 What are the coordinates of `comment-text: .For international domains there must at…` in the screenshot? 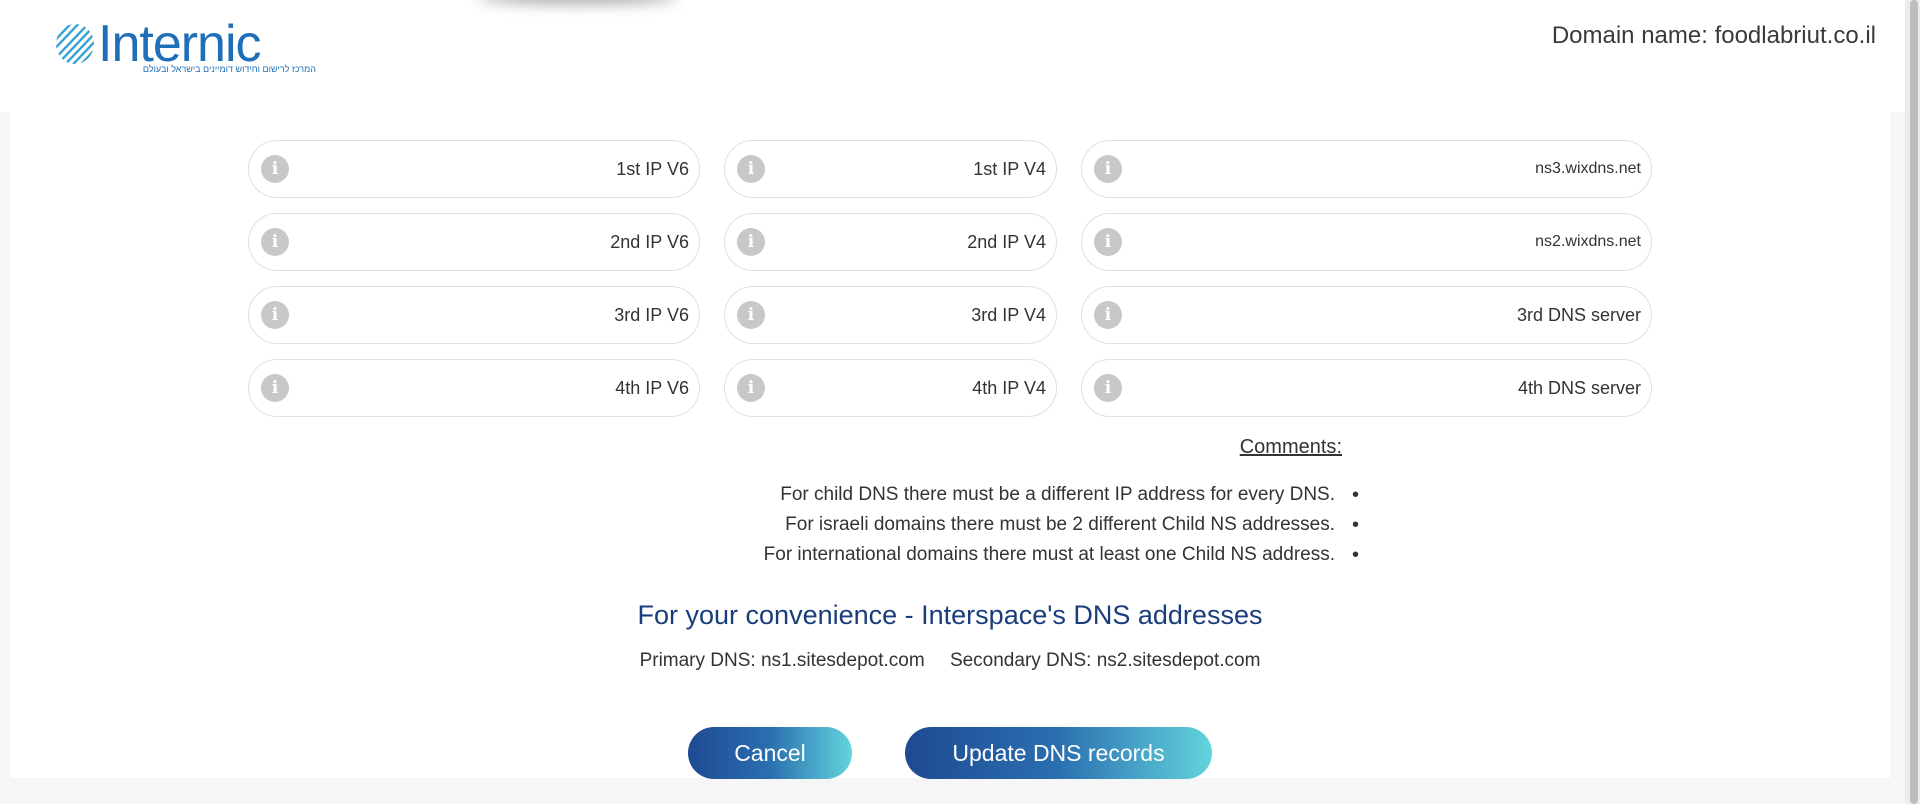 It's located at (1049, 554).